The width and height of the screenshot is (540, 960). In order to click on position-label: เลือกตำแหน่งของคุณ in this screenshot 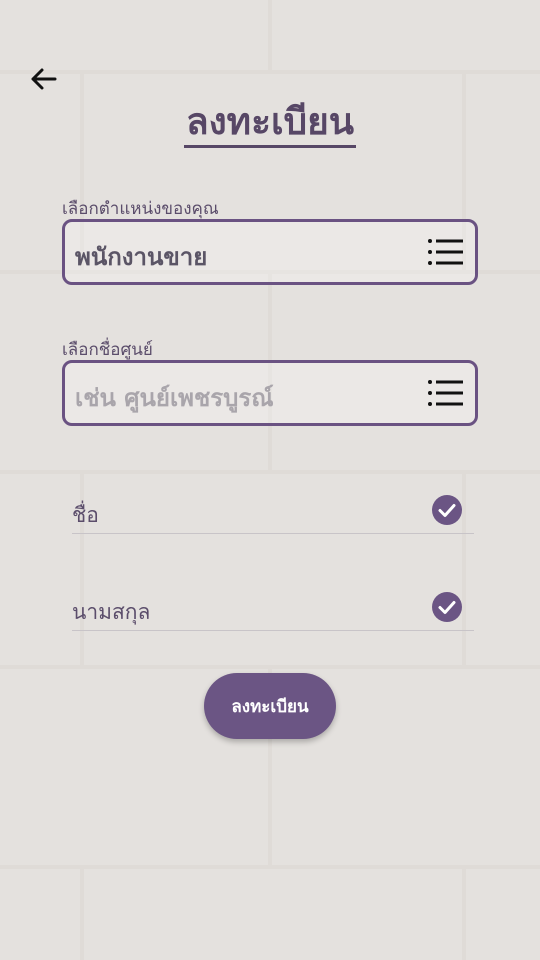, I will do `click(140, 209)`.